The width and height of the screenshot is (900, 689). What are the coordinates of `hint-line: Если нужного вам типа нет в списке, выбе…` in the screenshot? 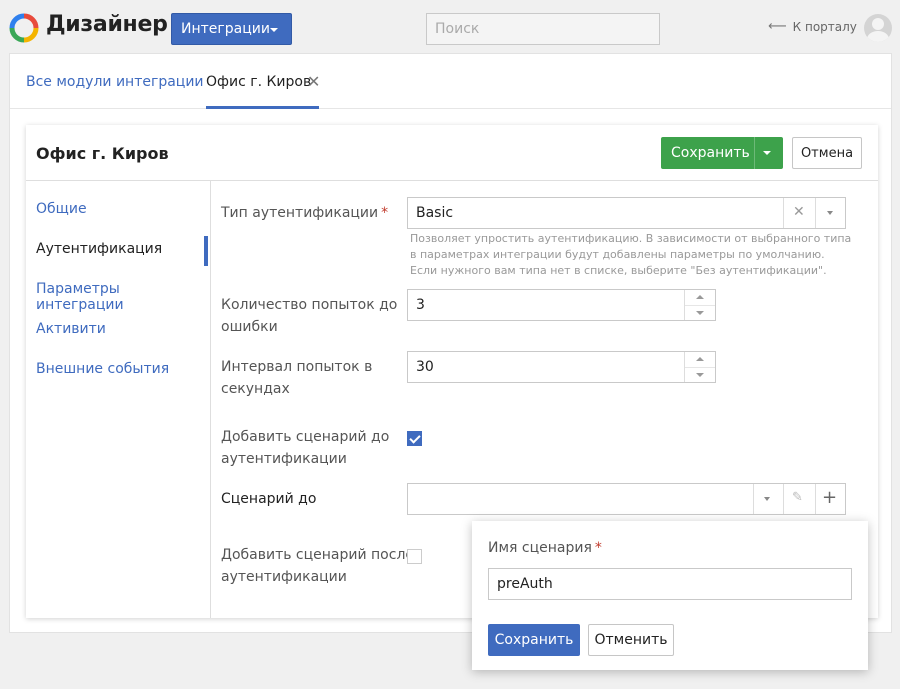 It's located at (618, 270).